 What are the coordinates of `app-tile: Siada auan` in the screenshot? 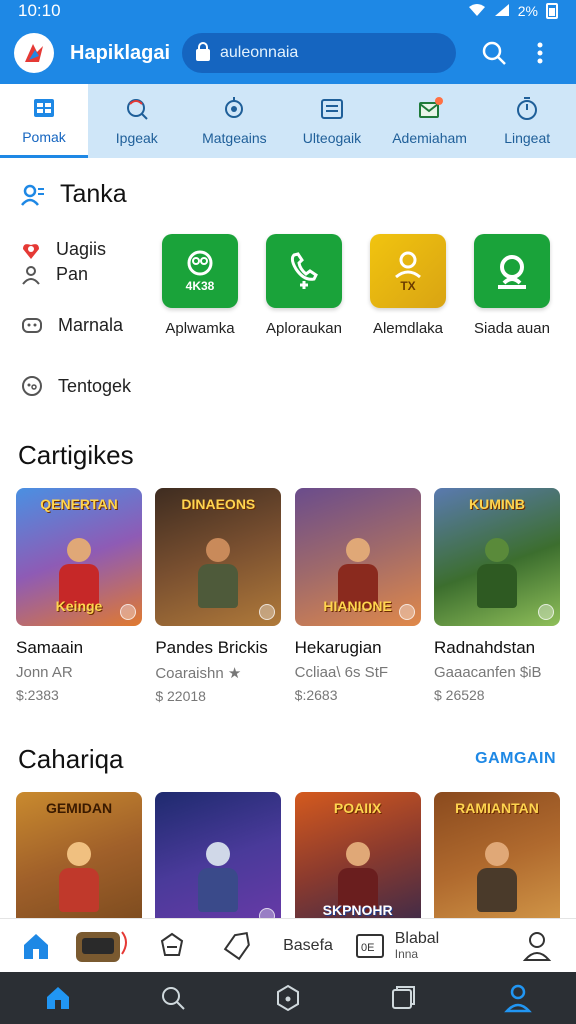 It's located at (512, 285).